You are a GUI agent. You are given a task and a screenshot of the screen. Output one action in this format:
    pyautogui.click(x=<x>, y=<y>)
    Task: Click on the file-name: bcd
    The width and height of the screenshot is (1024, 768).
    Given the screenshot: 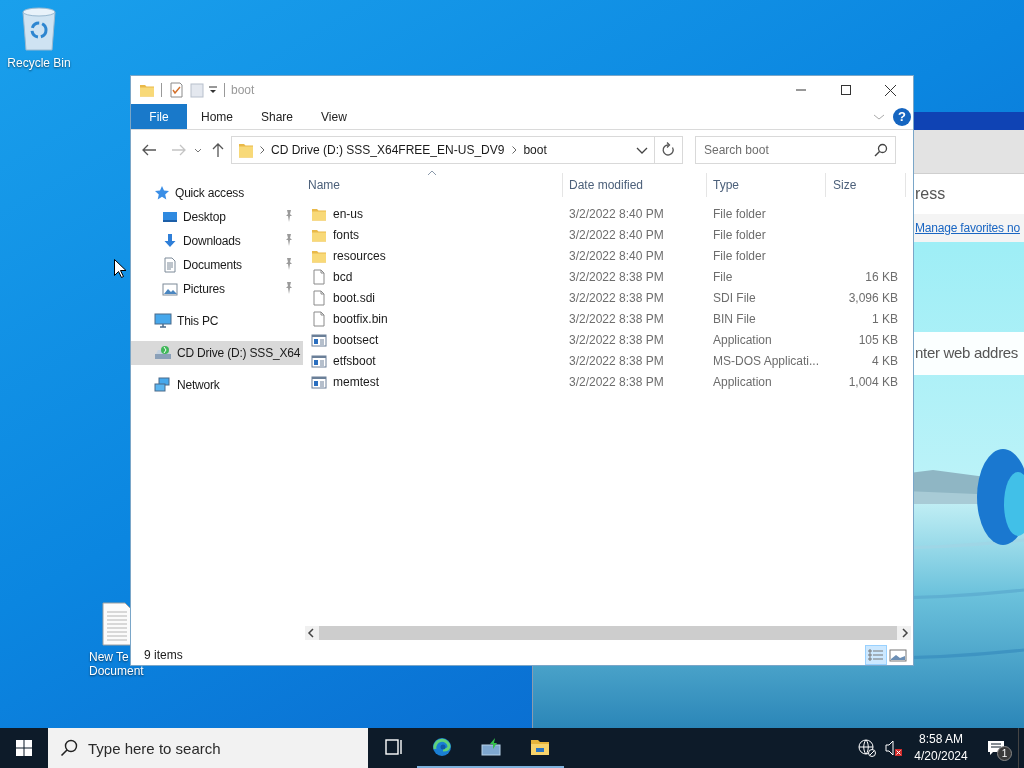 What is the action you would take?
    pyautogui.click(x=343, y=277)
    